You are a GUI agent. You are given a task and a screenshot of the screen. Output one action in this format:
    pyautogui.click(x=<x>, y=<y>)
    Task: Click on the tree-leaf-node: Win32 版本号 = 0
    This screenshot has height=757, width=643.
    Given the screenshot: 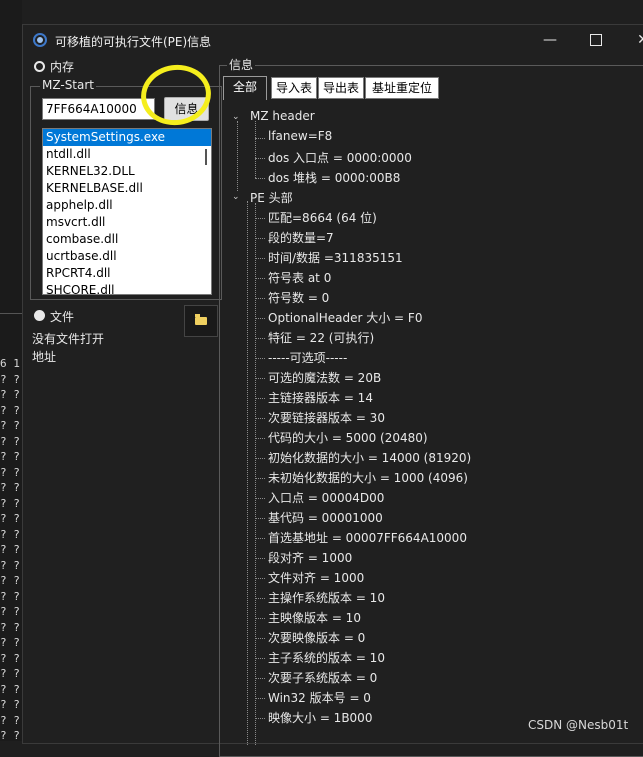 What is the action you would take?
    pyautogui.click(x=319, y=697)
    